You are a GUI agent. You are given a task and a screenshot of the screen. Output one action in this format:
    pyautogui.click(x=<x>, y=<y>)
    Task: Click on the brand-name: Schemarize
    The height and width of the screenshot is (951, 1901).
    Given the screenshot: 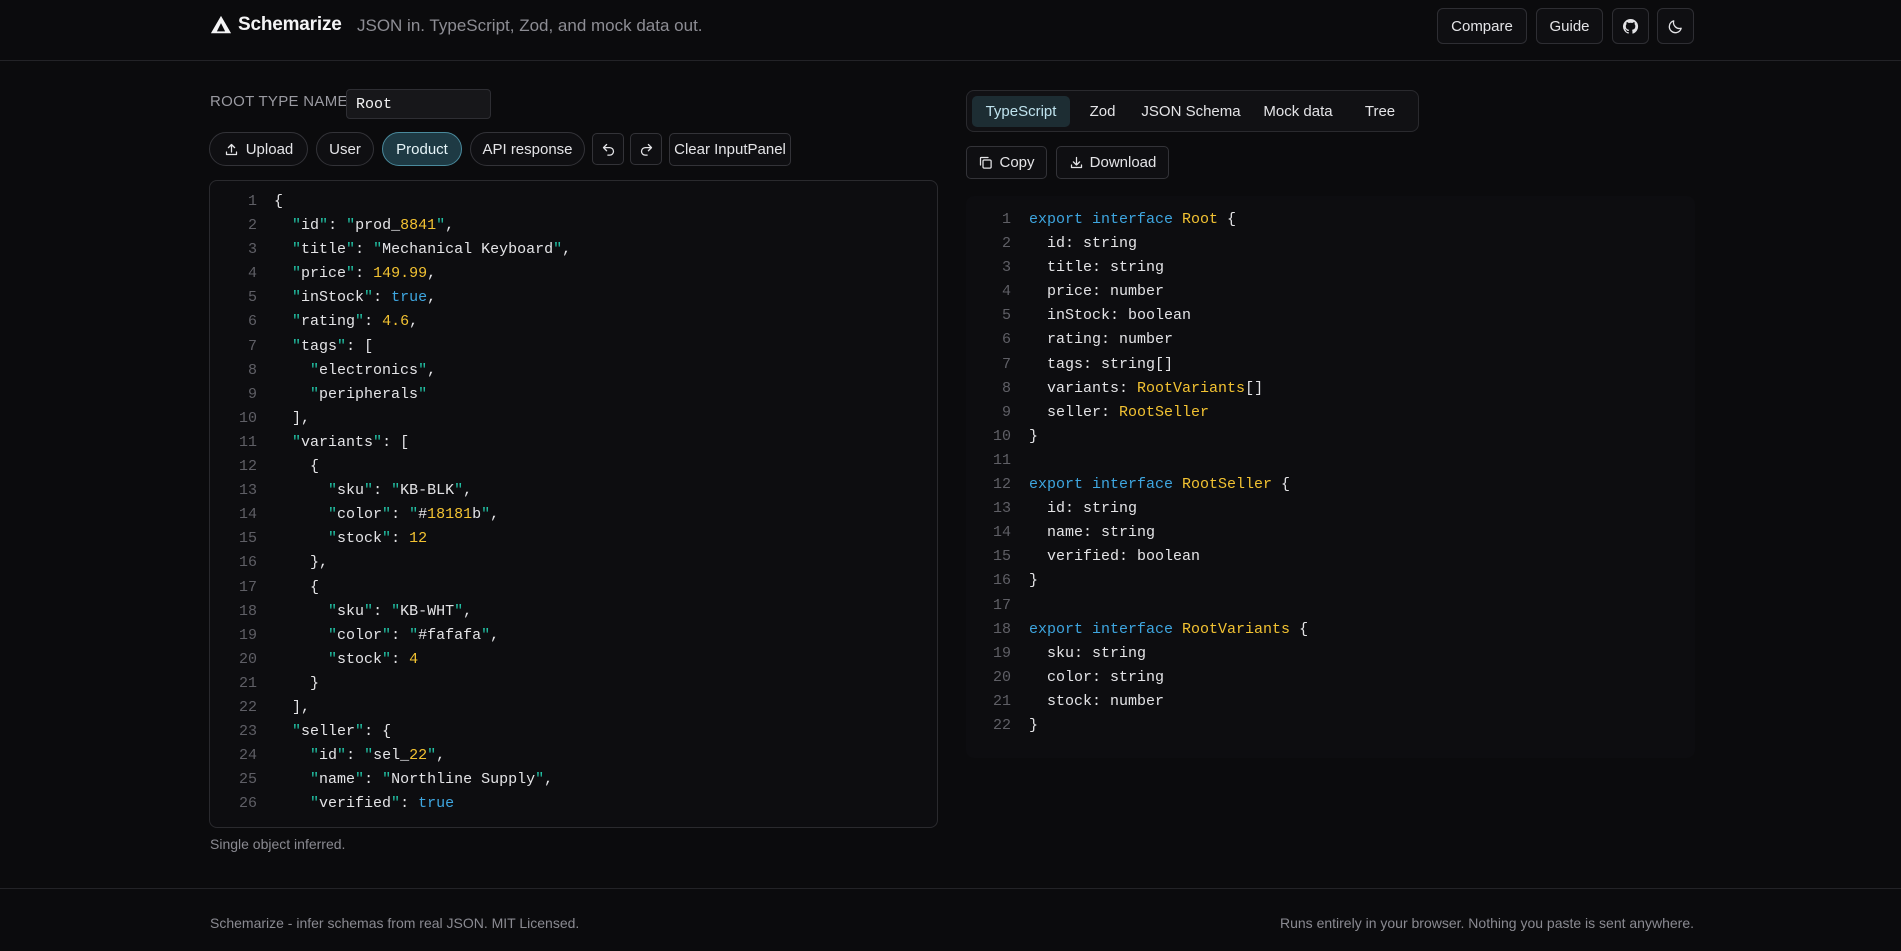 What is the action you would take?
    pyautogui.click(x=290, y=24)
    